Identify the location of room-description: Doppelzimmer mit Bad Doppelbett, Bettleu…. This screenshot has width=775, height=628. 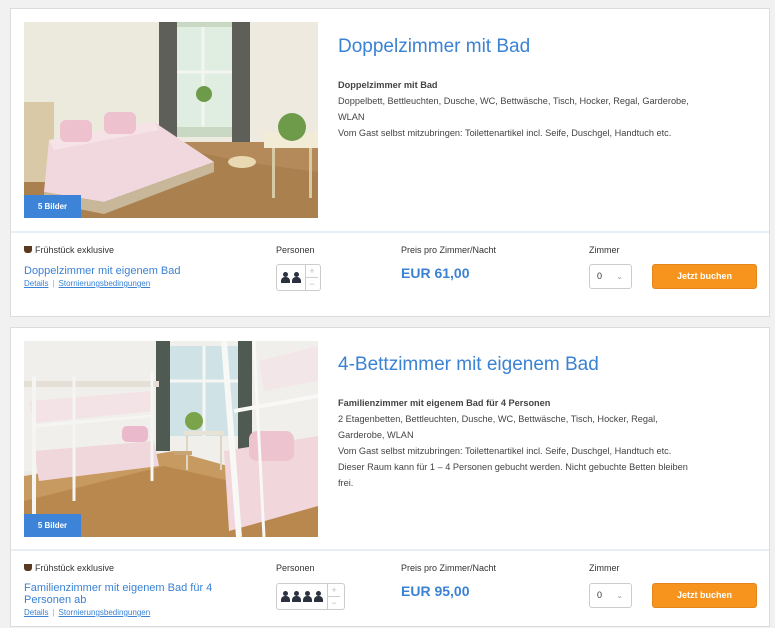
(538, 109).